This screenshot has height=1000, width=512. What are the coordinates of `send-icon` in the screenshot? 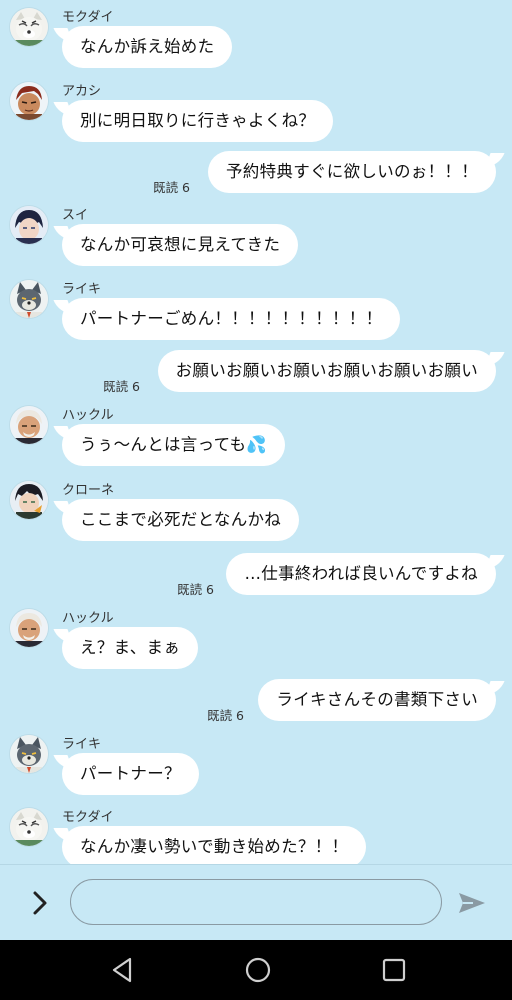 It's located at (472, 903).